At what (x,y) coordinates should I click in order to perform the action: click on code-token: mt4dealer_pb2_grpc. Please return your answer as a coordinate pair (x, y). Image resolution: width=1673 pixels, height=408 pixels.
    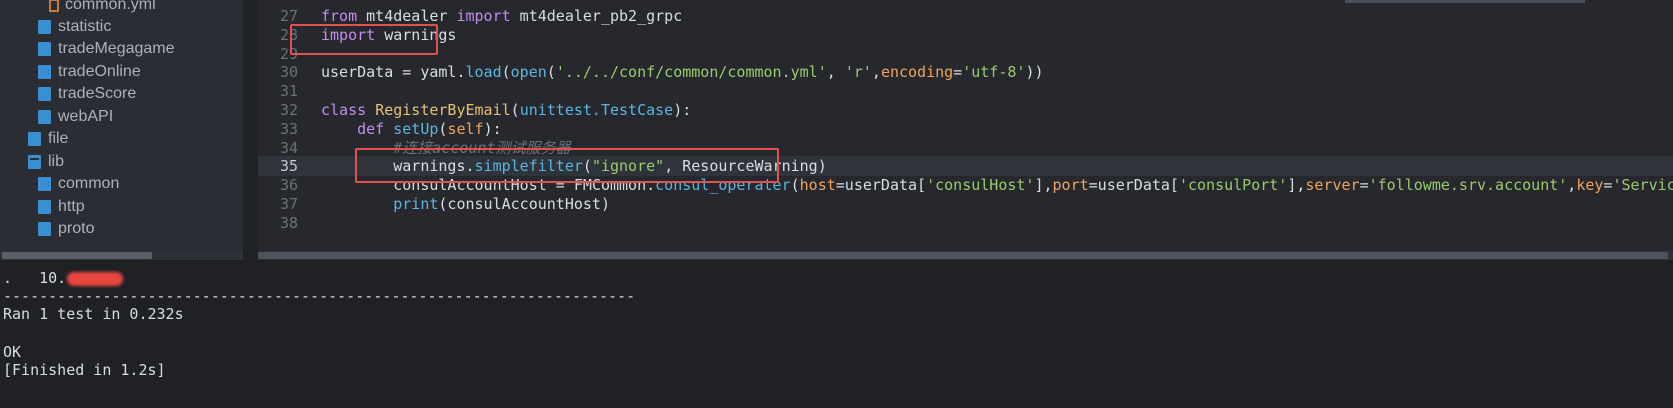
    Looking at the image, I should click on (596, 16).